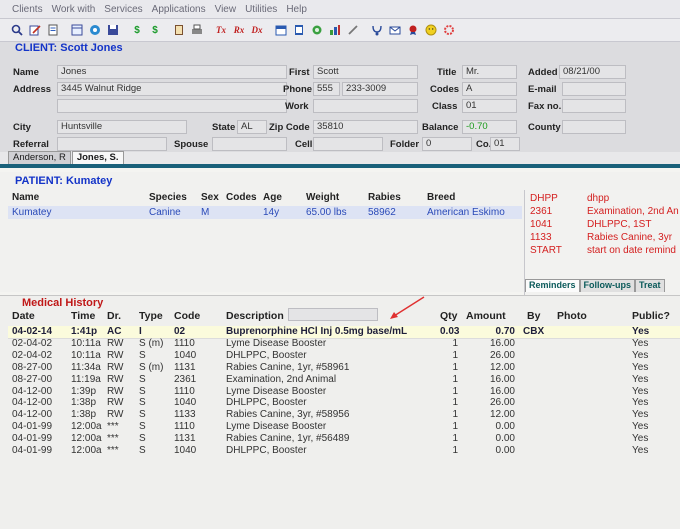 Image resolution: width=680 pixels, height=529 pixels. Describe the element at coordinates (607, 285) in the screenshot. I see `tab-follow-ups: Follow-ups` at that location.